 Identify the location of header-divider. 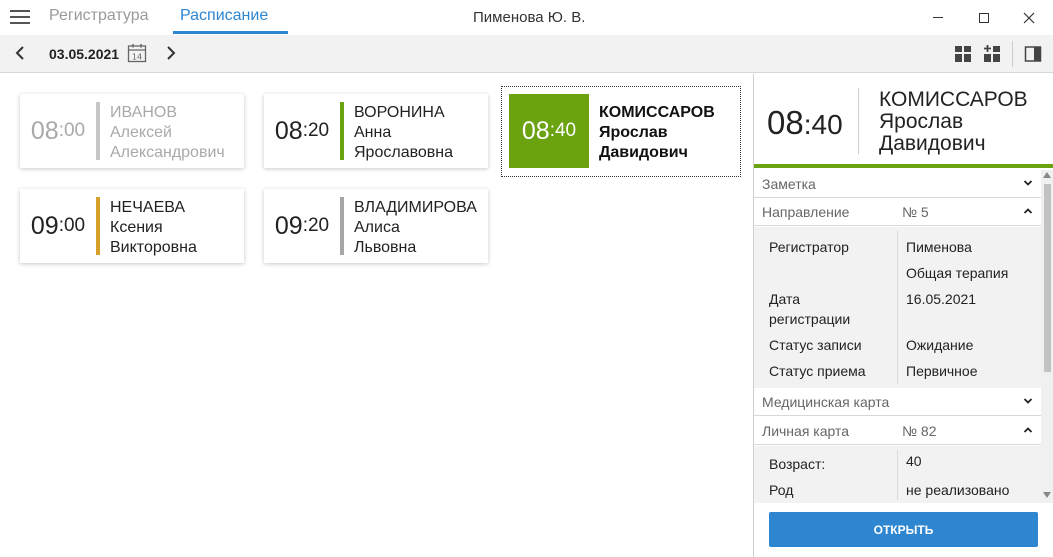
(858, 121).